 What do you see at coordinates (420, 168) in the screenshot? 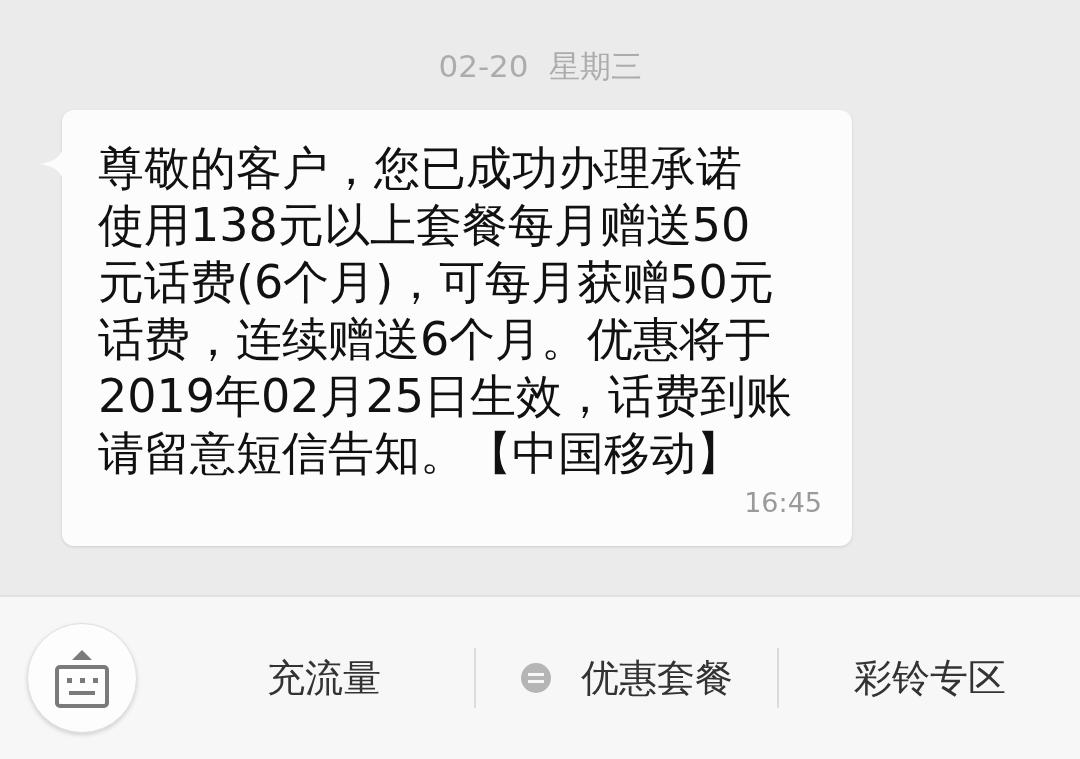
I see `message-line: 尊敬的客户，您已成功办理承诺` at bounding box center [420, 168].